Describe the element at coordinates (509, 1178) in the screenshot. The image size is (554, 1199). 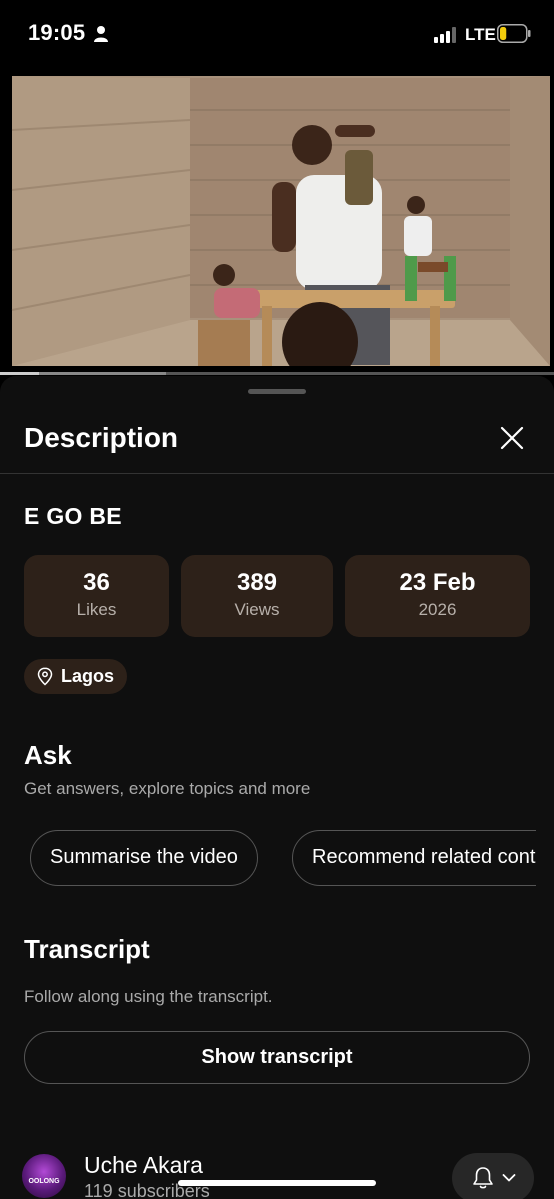
I see `chevron-down-icon` at that location.